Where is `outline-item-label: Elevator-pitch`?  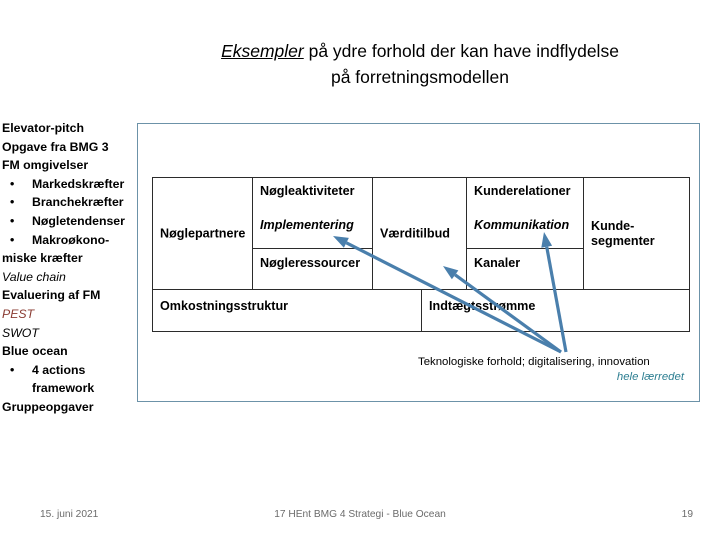 outline-item-label: Elevator-pitch is located at coordinates (43, 128).